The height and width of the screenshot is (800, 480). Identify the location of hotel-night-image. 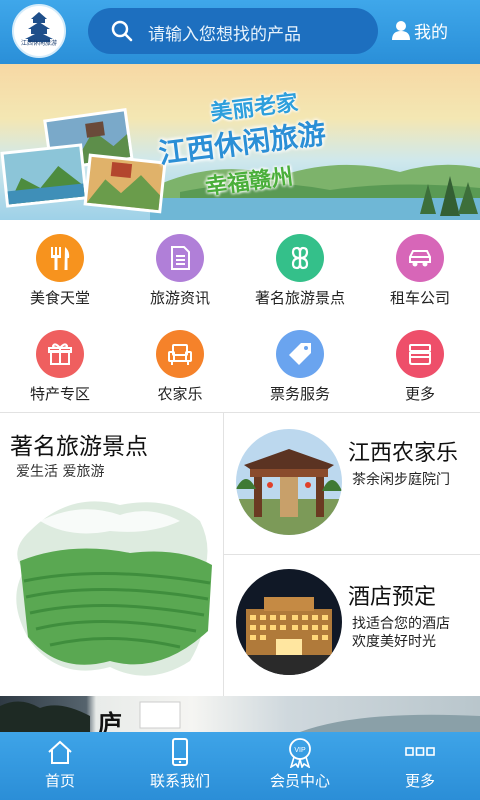
(289, 622).